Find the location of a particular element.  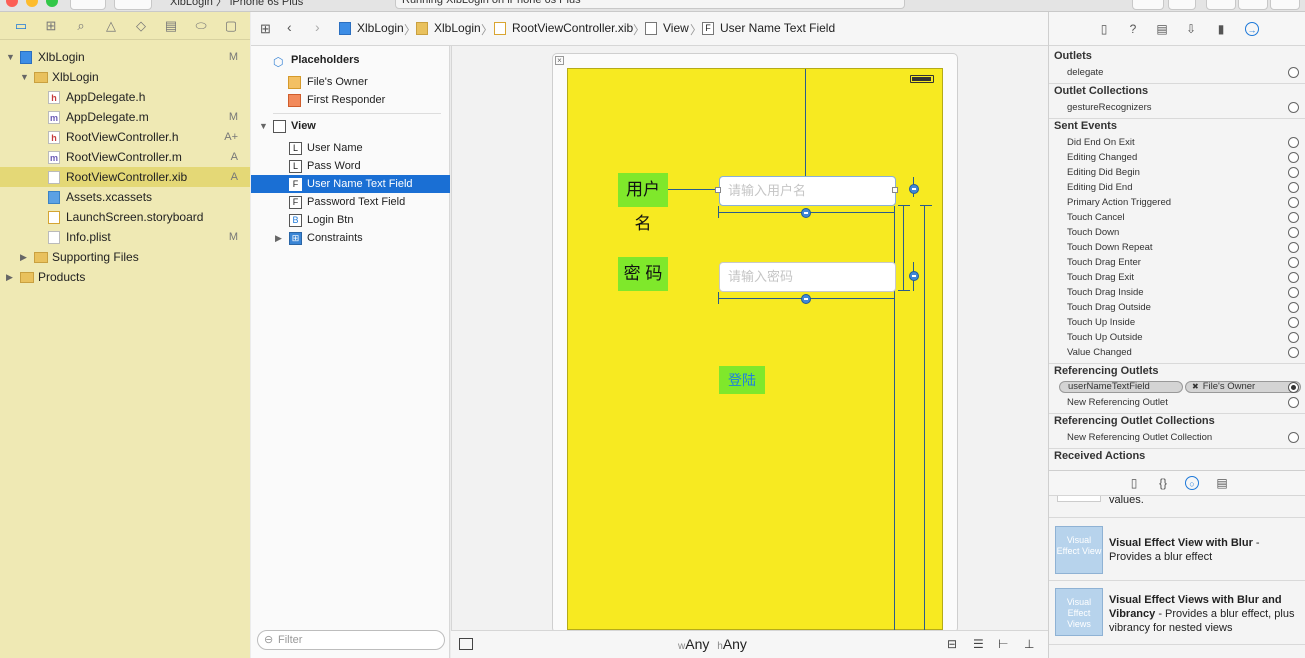

jump-crumb-file: RootViewController.xib is located at coordinates (572, 28).